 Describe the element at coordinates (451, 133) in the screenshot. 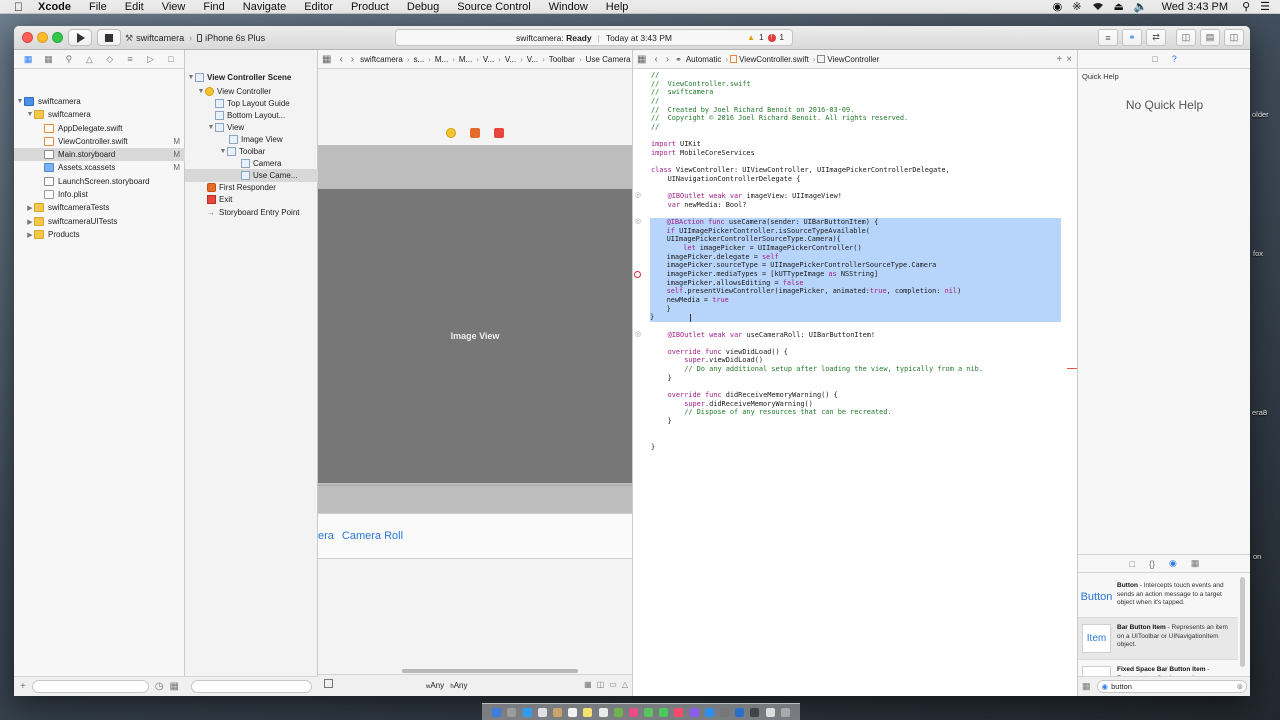

I see `view-controller-icon` at that location.